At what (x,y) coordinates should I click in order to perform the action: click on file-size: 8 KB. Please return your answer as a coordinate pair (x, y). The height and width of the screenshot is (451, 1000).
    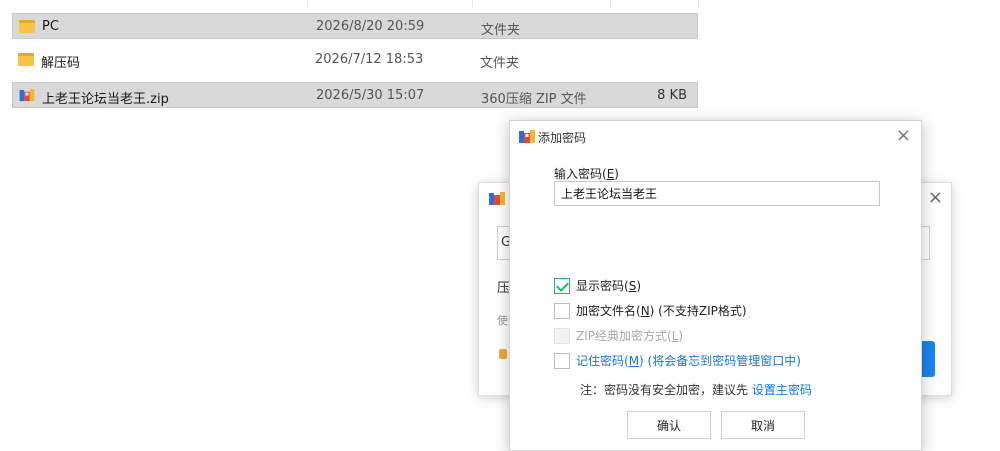
    Looking at the image, I should click on (672, 95).